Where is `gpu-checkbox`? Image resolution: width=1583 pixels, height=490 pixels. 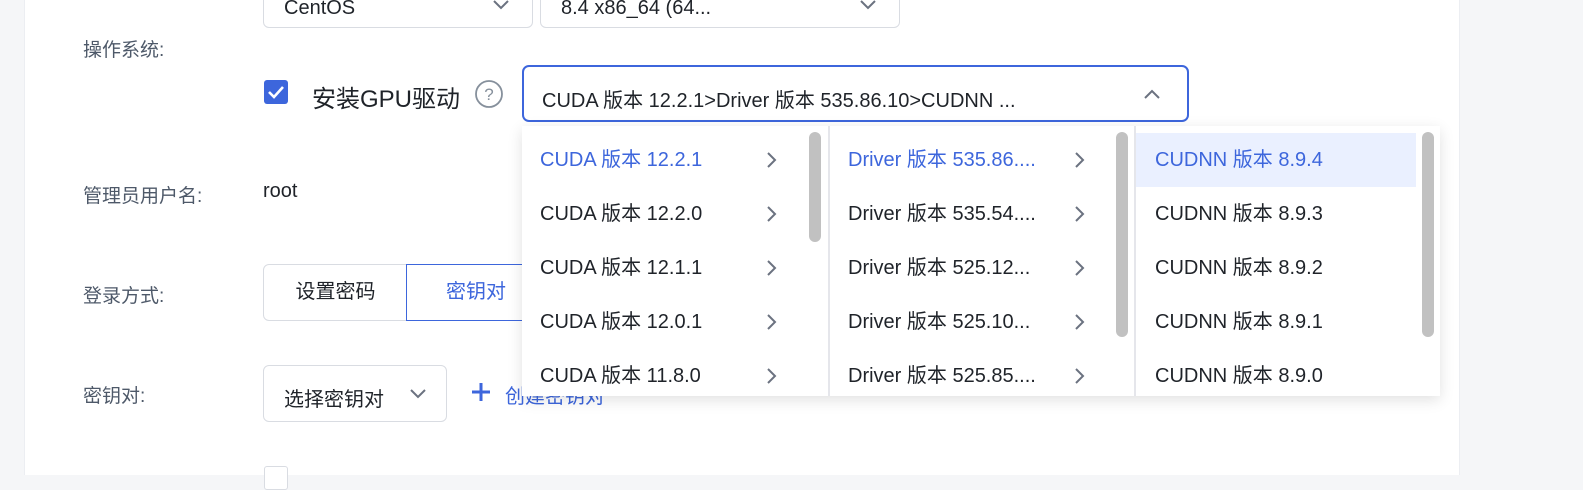 gpu-checkbox is located at coordinates (276, 92).